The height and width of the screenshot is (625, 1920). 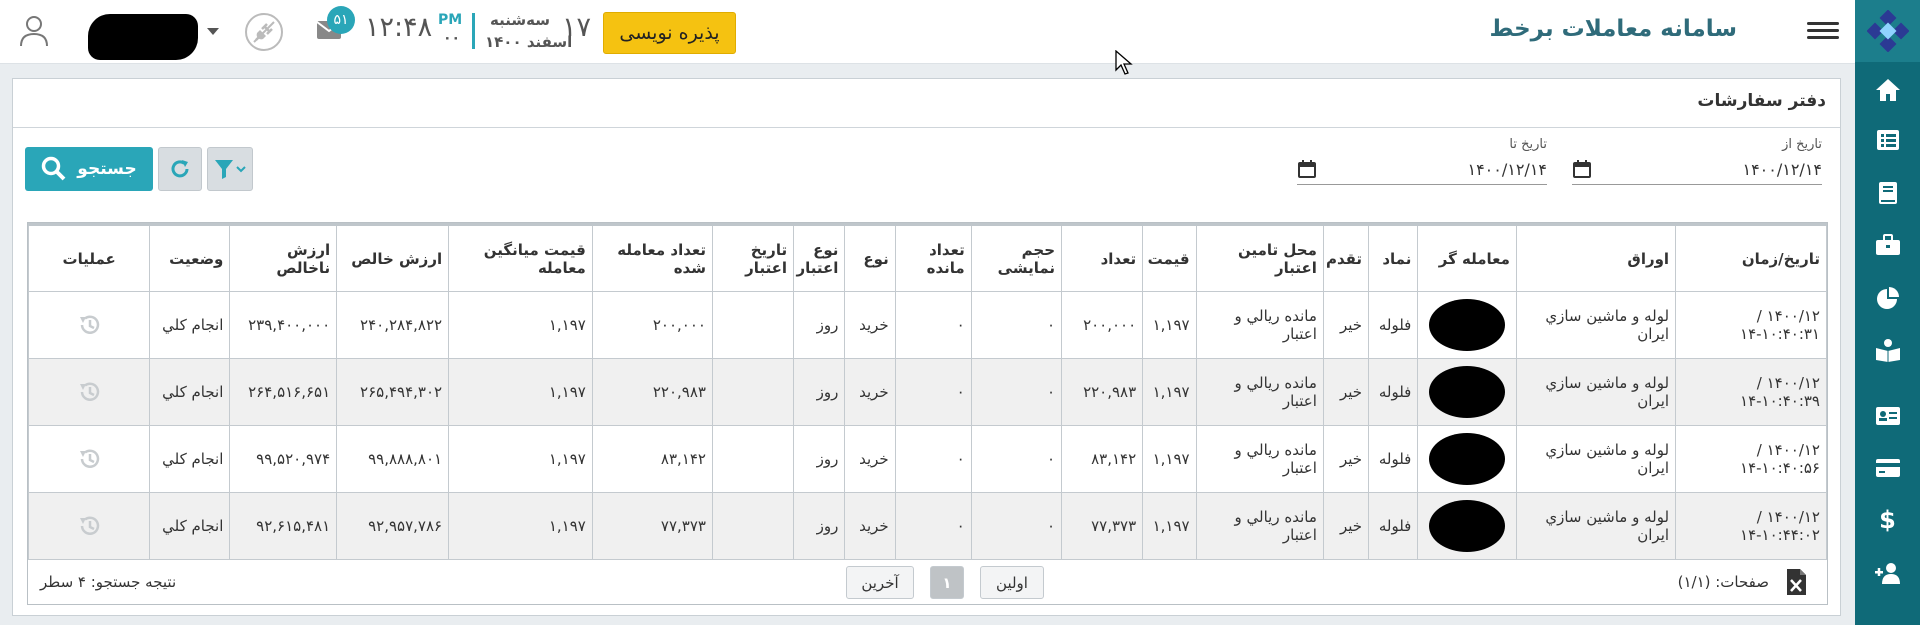 I want to click on time-seconds: ۰۰, so click(x=452, y=38).